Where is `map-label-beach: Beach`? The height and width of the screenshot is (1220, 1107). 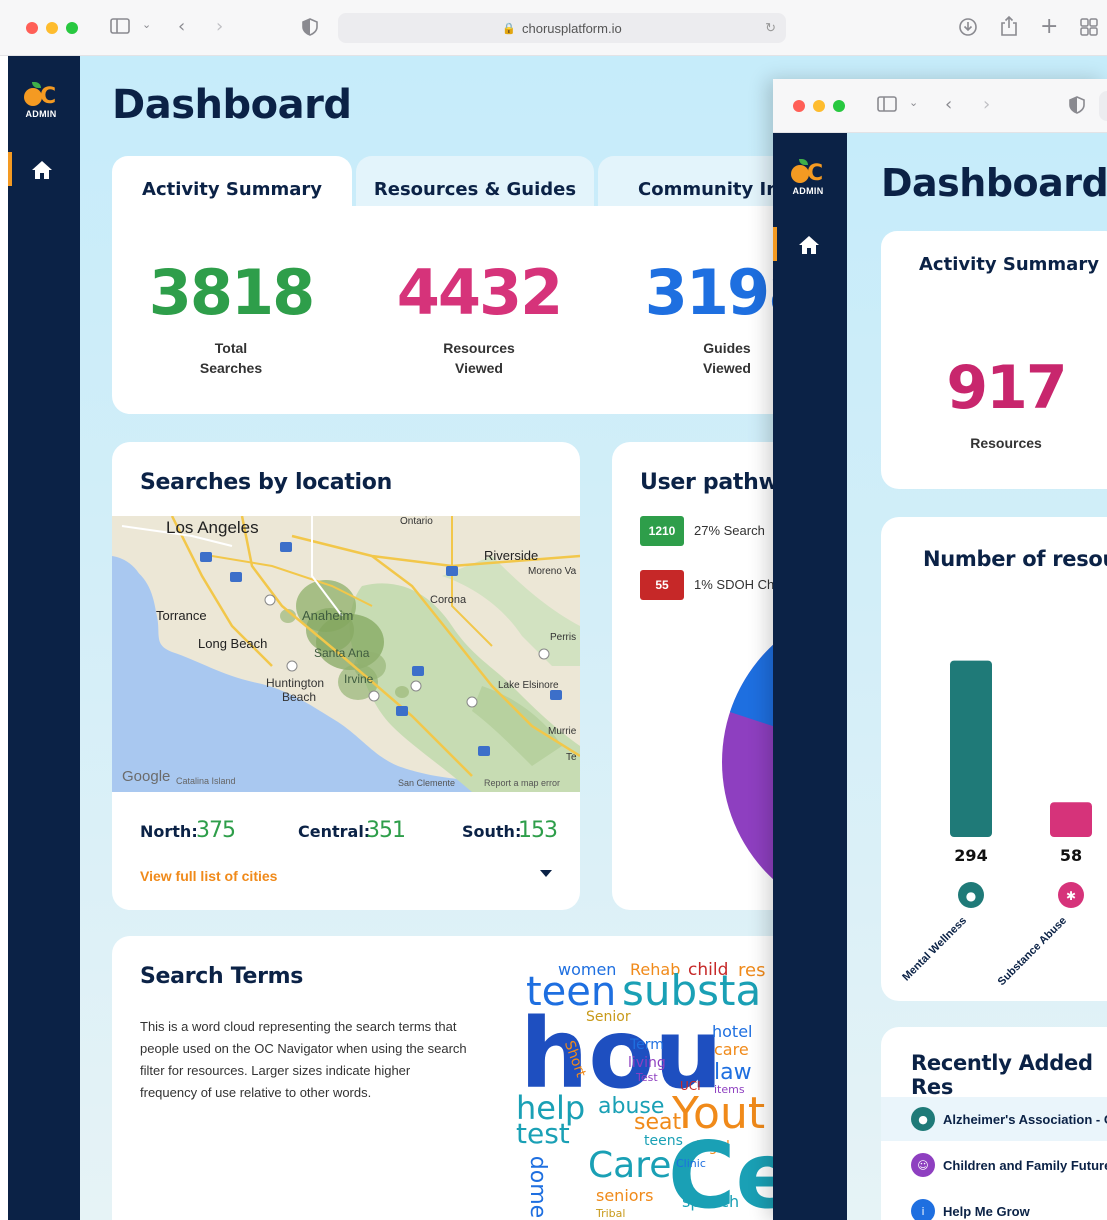 map-label-beach: Beach is located at coordinates (299, 697).